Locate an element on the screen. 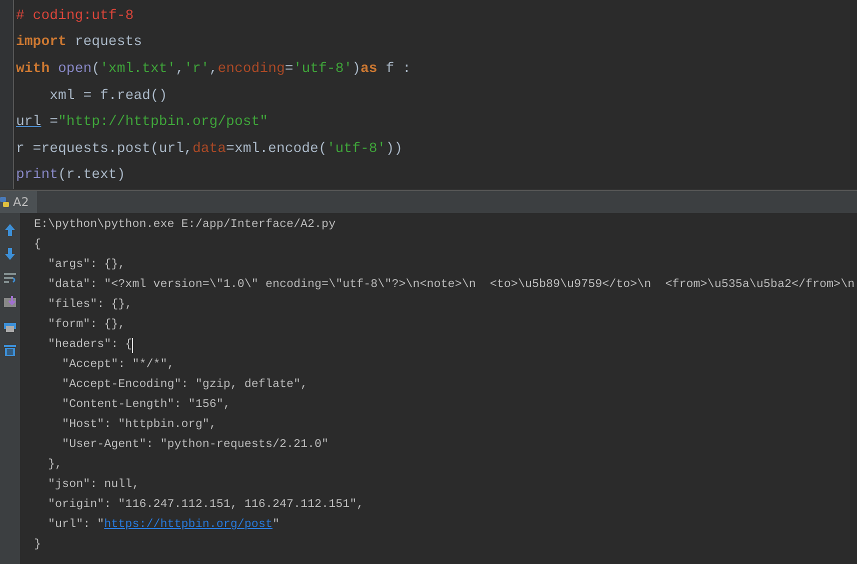 This screenshot has height=564, width=857. output-text: "url": " is located at coordinates (75, 525).